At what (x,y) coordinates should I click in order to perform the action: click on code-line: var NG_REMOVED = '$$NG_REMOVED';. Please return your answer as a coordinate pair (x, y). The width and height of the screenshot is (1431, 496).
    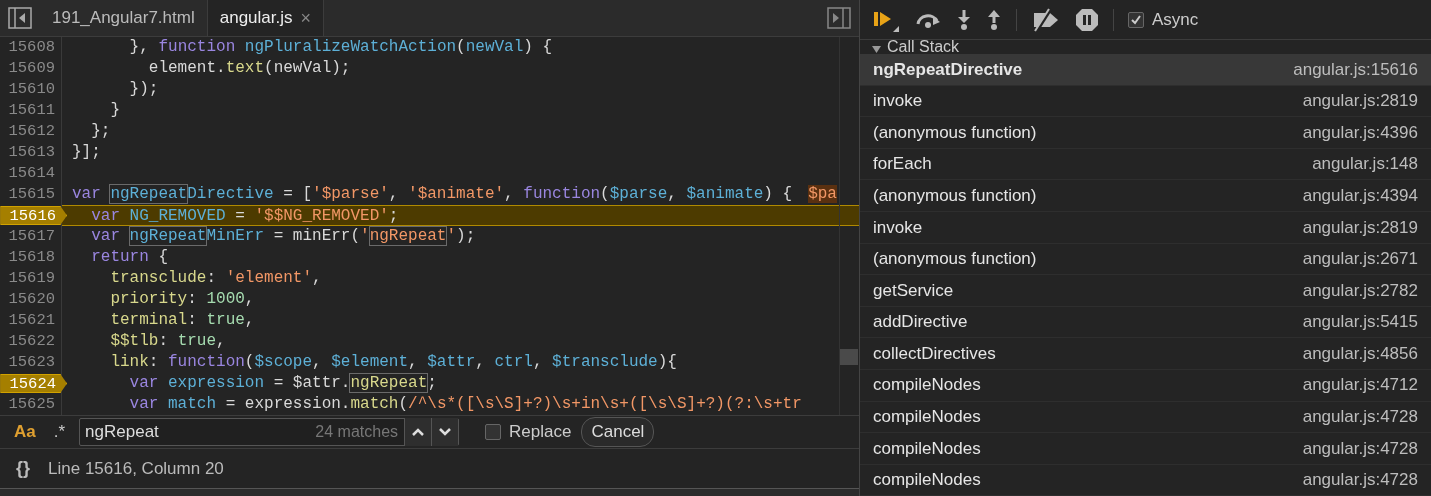
    Looking at the image, I should click on (244, 216).